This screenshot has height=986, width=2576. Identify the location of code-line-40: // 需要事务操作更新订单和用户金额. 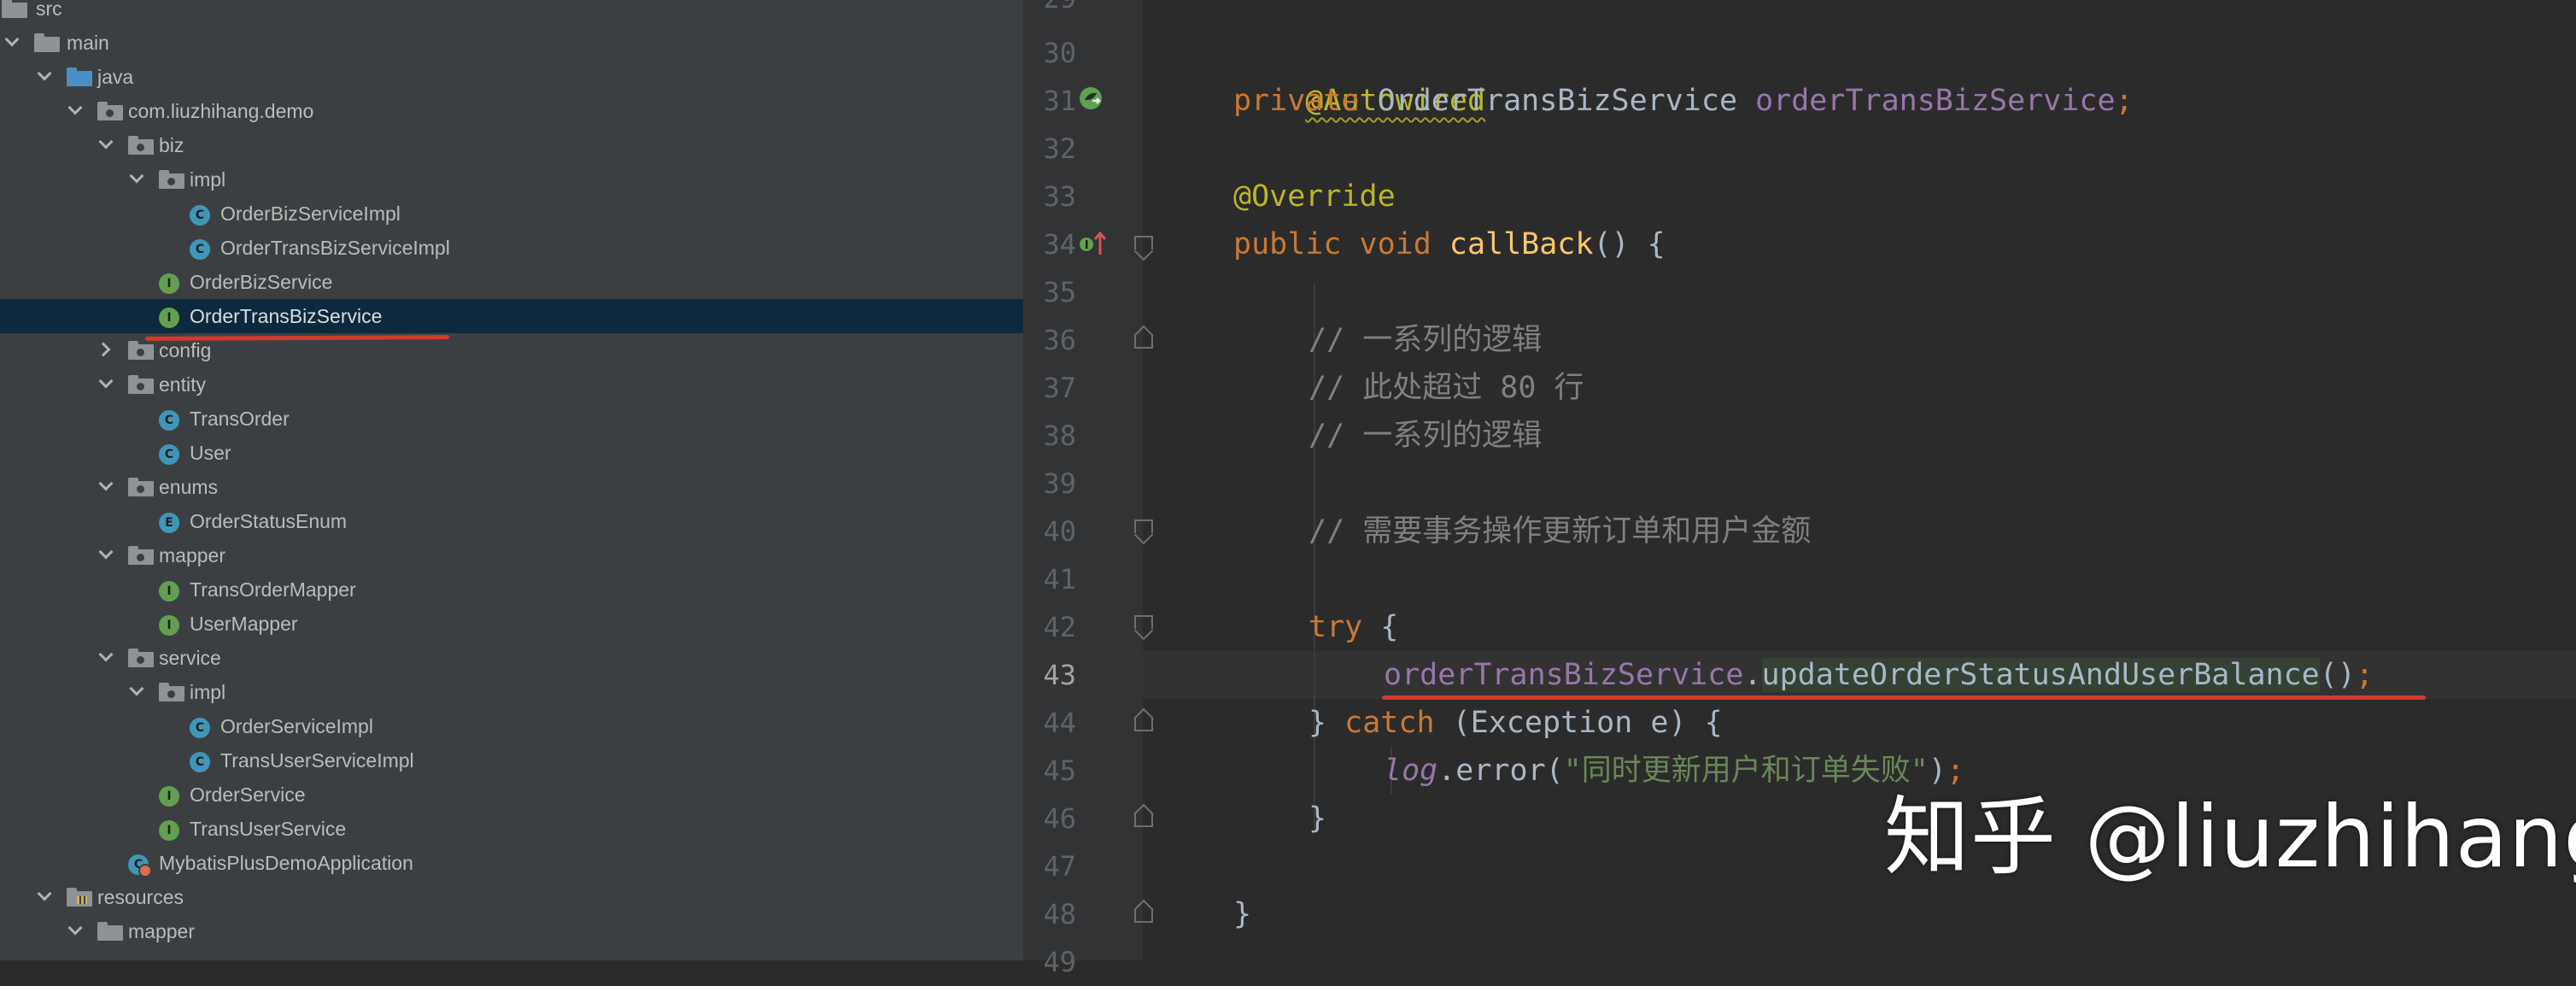
(1559, 532).